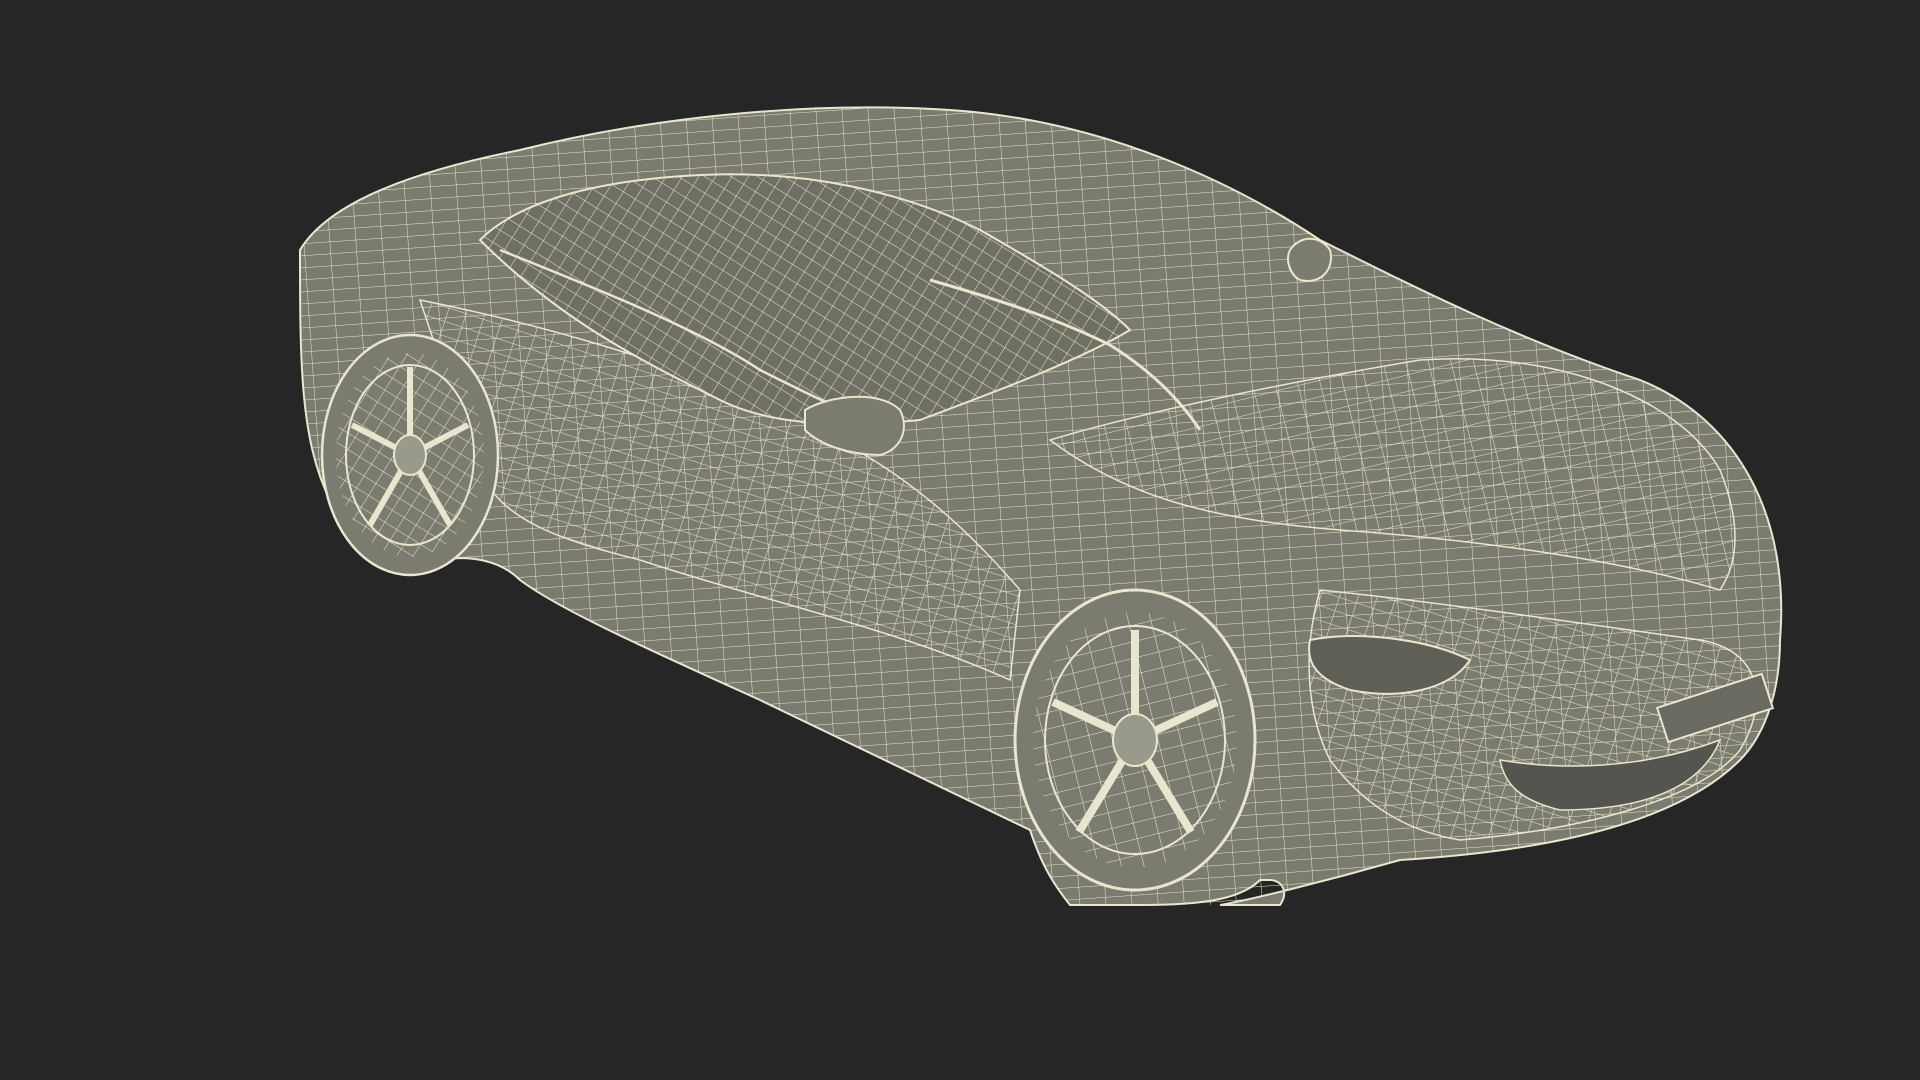 This screenshot has width=1920, height=1080. I want to click on front-hub, so click(1135, 740).